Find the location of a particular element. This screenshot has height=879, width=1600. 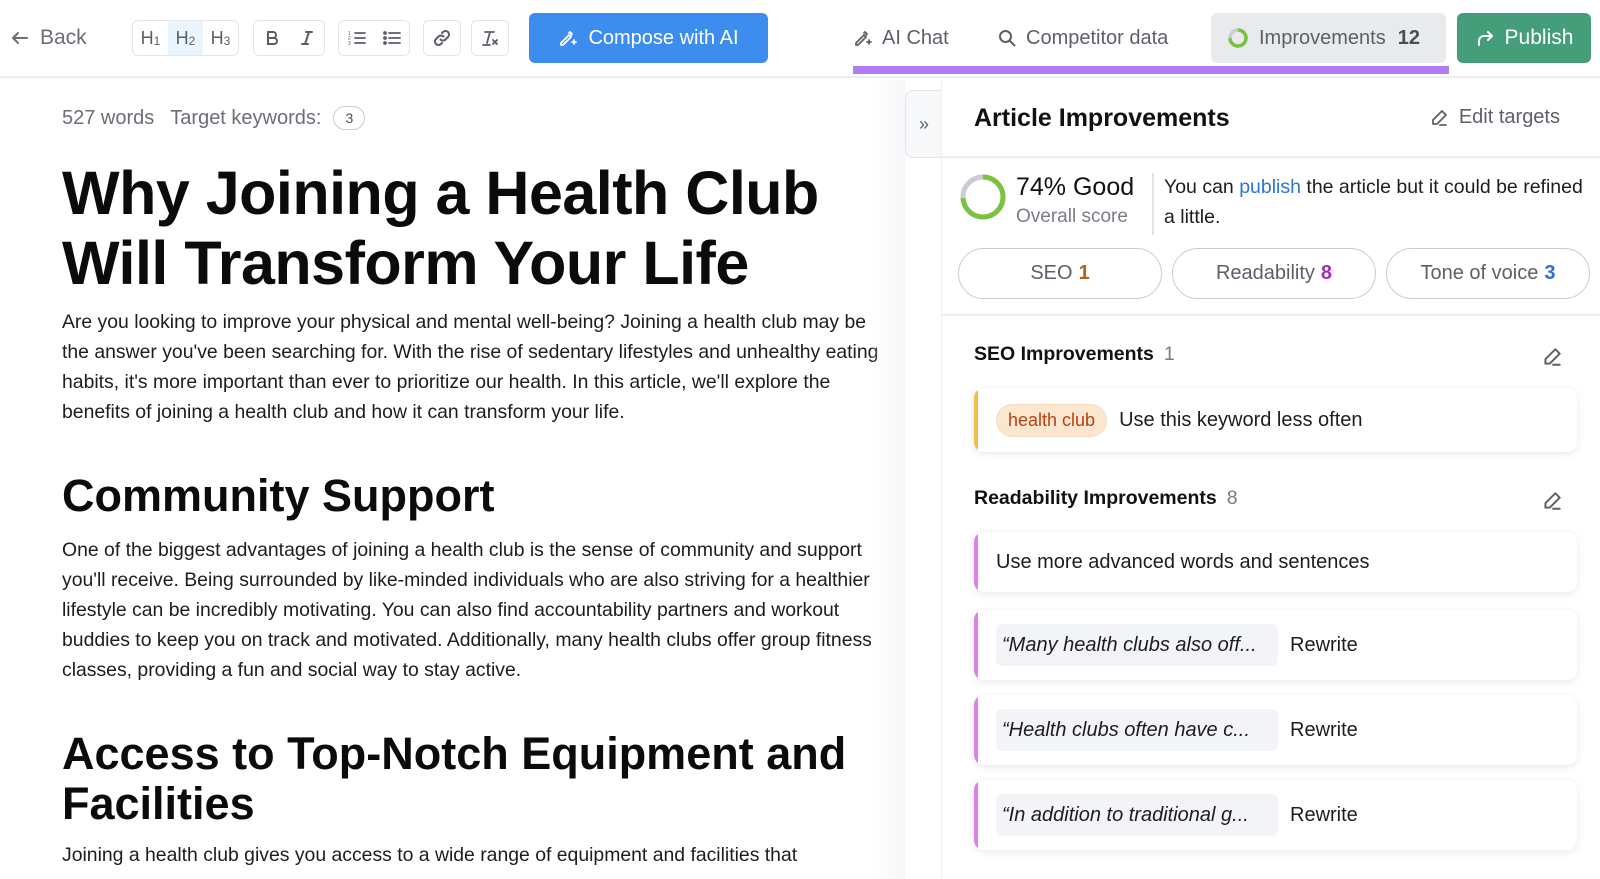

rewrite-card: “In addition to traditional g... Rewrite is located at coordinates (1275, 815).